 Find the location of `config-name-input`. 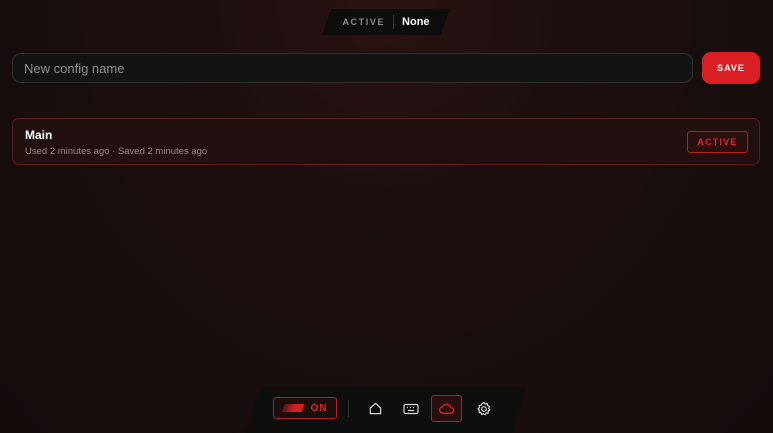

config-name-input is located at coordinates (352, 68).